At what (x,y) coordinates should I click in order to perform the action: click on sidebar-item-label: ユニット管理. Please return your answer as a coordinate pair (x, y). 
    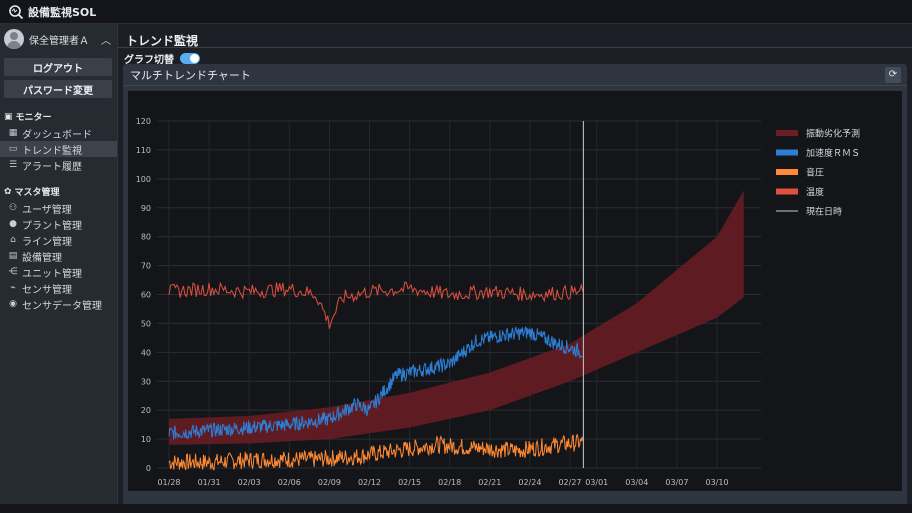
    Looking at the image, I should click on (52, 274).